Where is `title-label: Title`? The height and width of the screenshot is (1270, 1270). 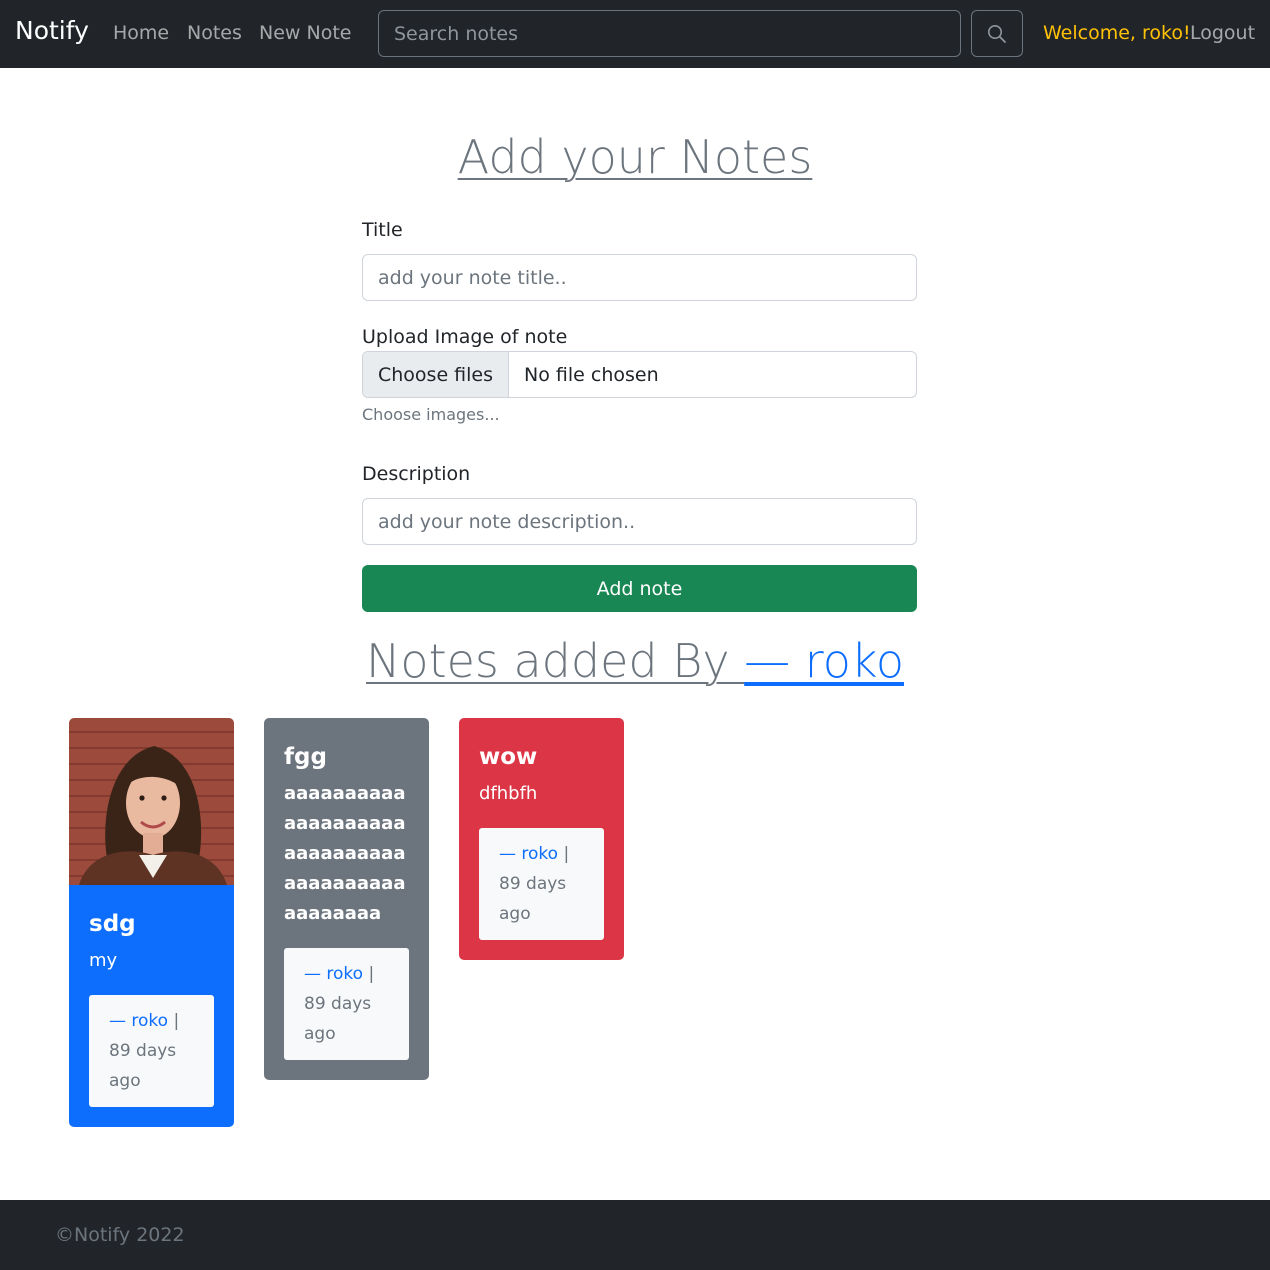
title-label: Title is located at coordinates (382, 230).